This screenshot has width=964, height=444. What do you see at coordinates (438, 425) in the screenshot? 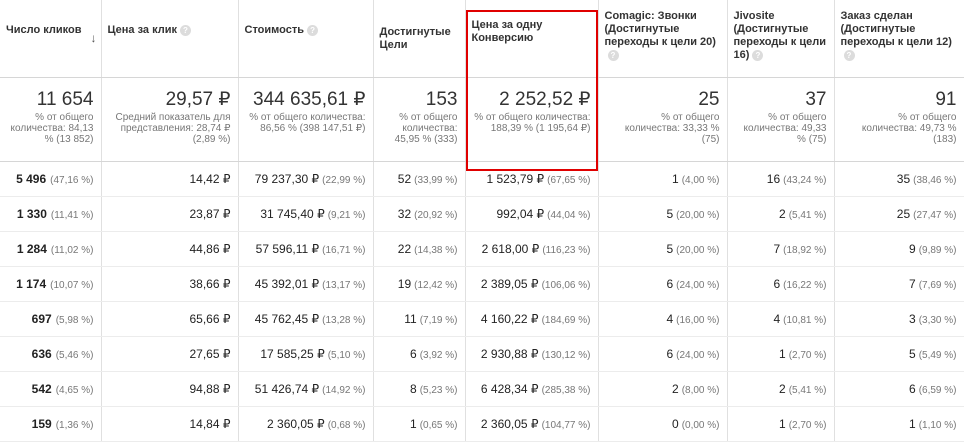
I see `cell-percent: (0,65 %)` at bounding box center [438, 425].